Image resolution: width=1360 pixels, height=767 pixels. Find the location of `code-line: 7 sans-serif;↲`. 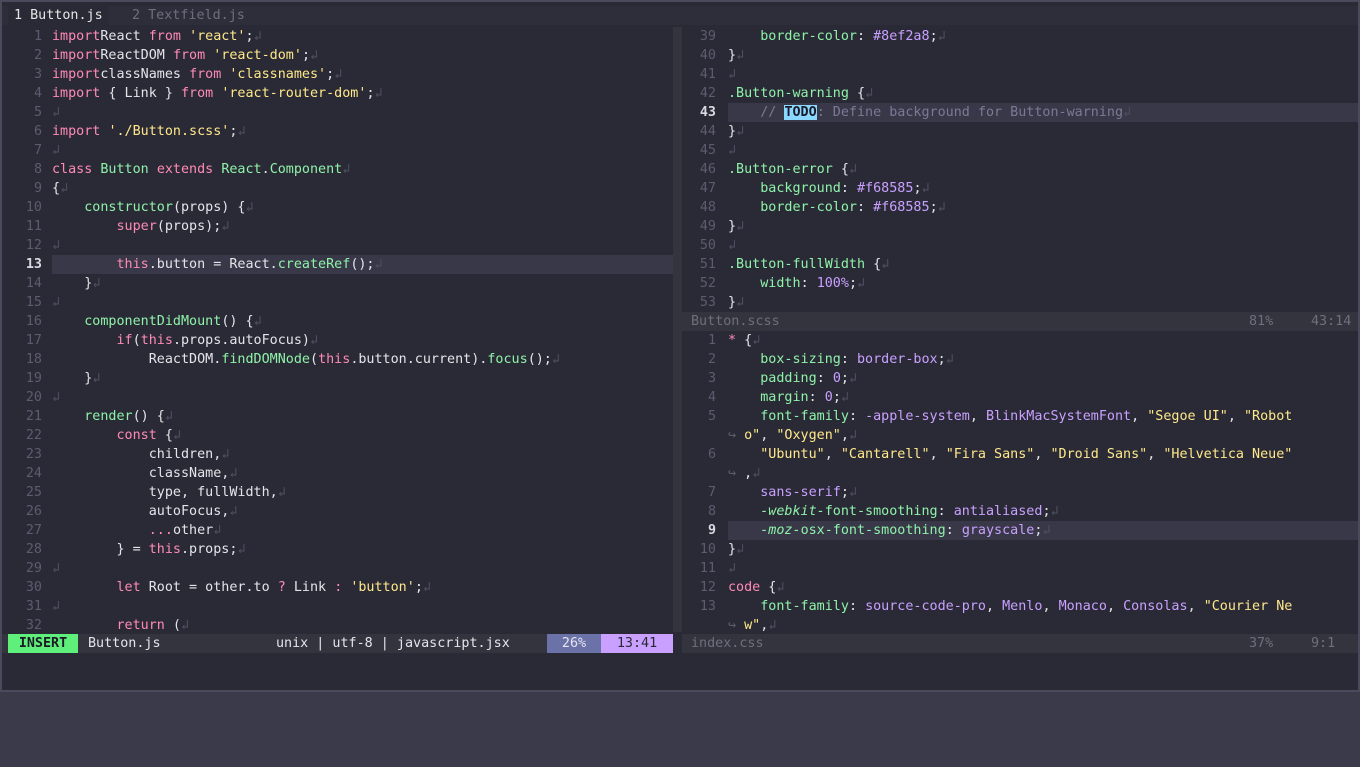

code-line: 7 sans-serif;↲ is located at coordinates (1020, 492).